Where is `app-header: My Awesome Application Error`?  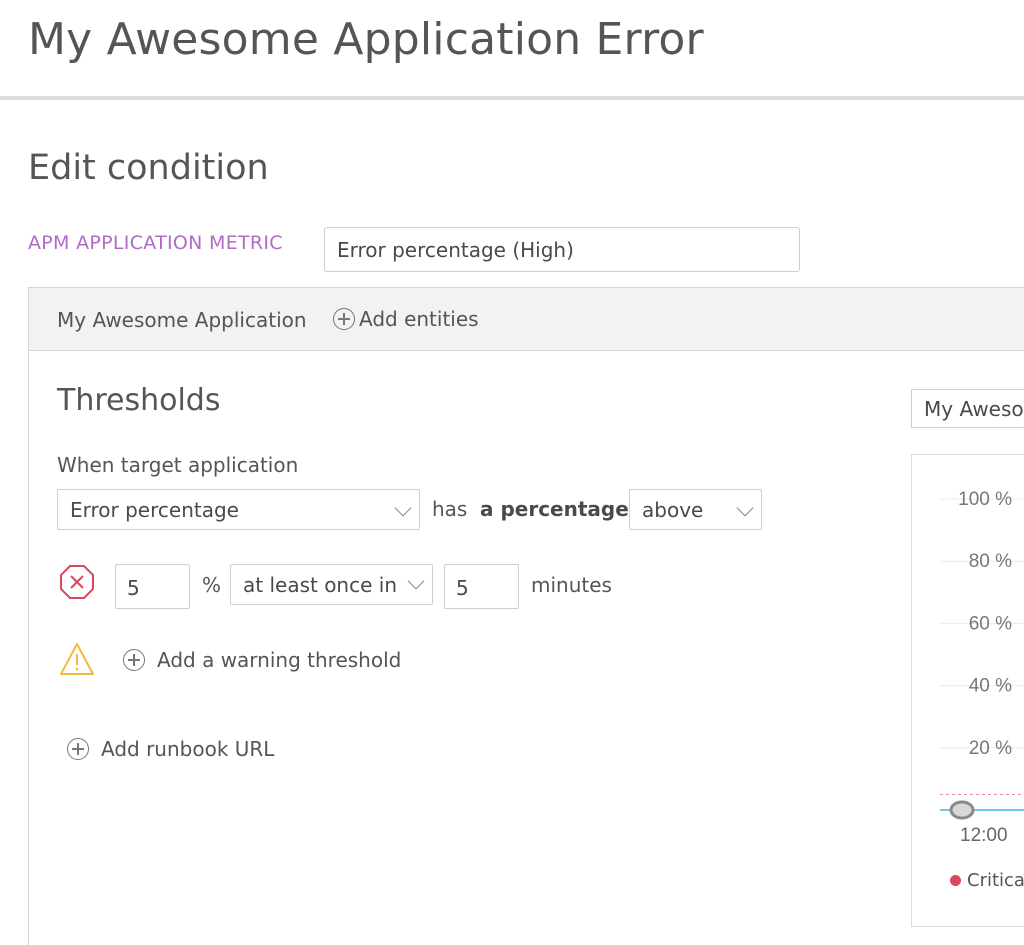
app-header: My Awesome Application Error is located at coordinates (512, 50).